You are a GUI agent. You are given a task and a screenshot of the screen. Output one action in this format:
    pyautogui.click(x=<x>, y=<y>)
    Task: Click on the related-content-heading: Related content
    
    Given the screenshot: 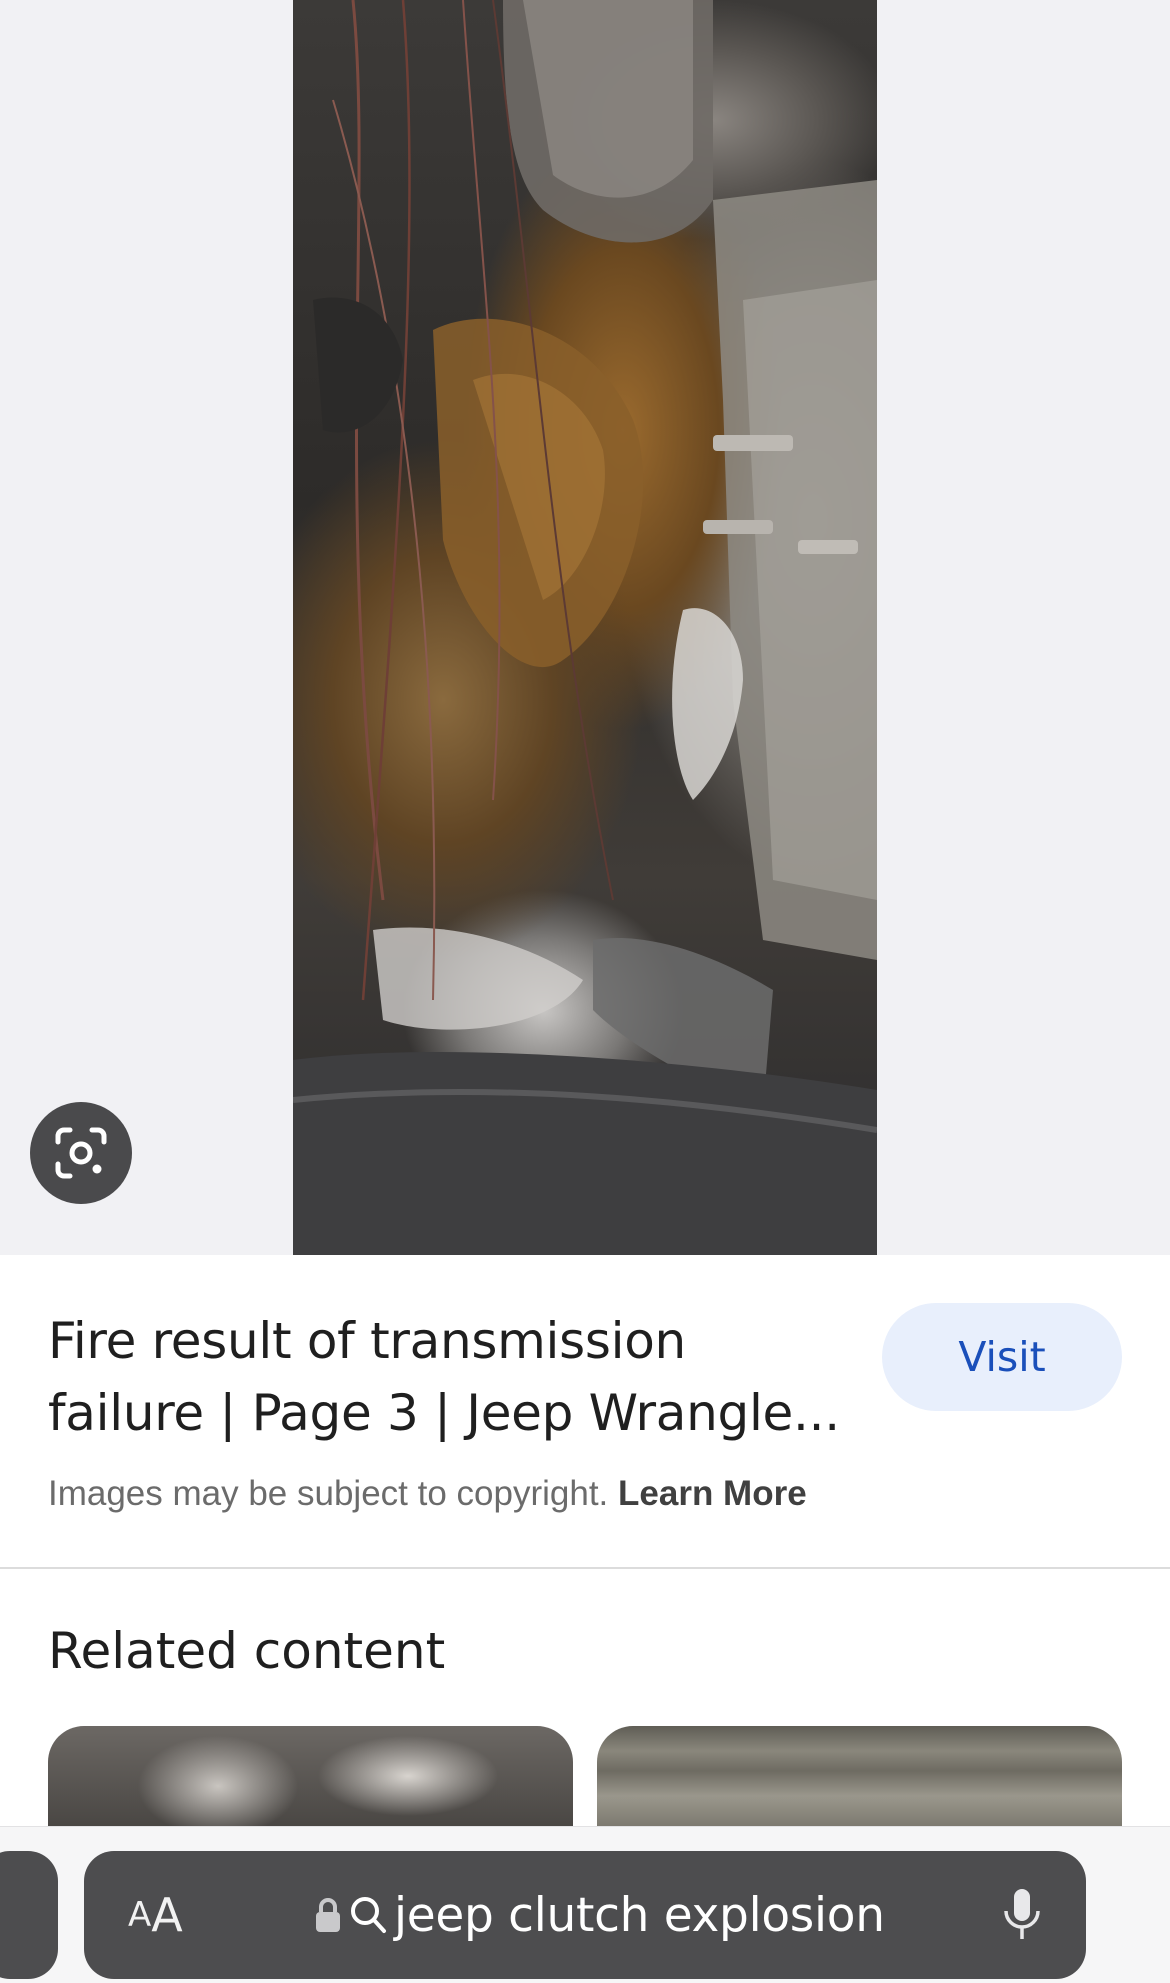 What is the action you would take?
    pyautogui.click(x=247, y=1651)
    